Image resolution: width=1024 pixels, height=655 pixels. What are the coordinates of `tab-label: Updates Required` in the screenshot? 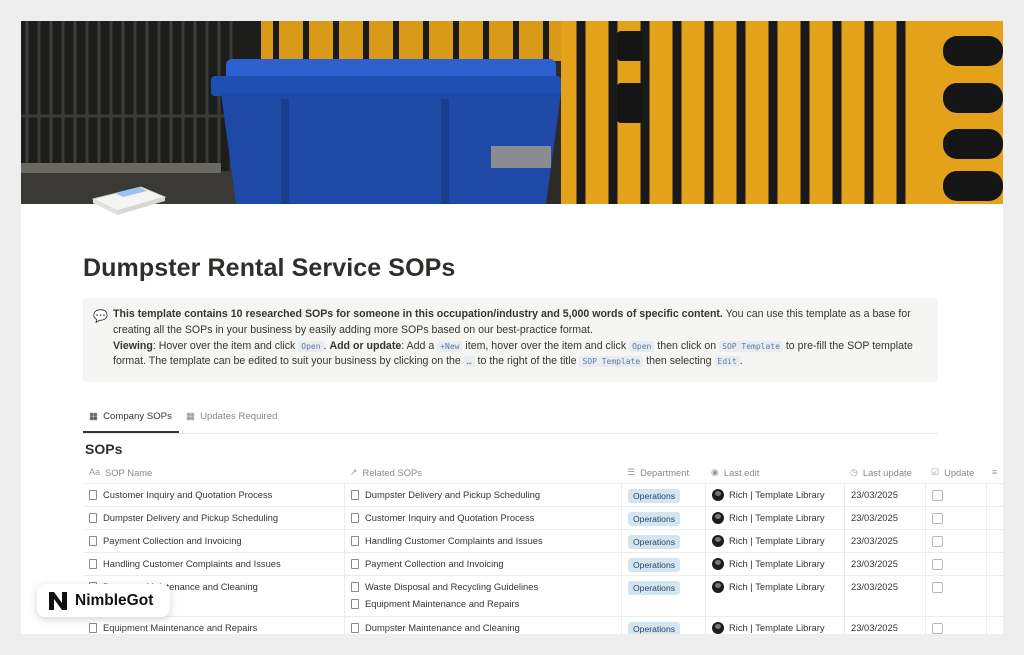 It's located at (239, 416).